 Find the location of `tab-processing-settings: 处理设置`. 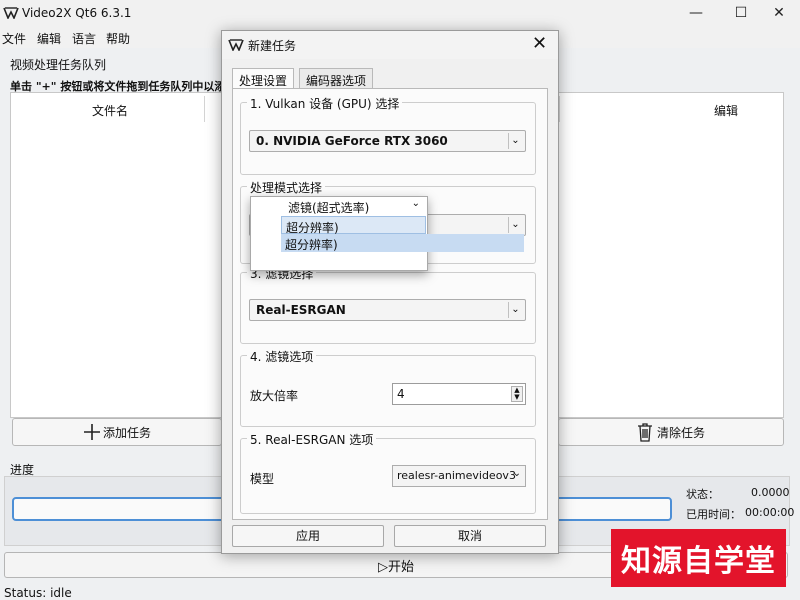

tab-processing-settings: 处理设置 is located at coordinates (263, 78).